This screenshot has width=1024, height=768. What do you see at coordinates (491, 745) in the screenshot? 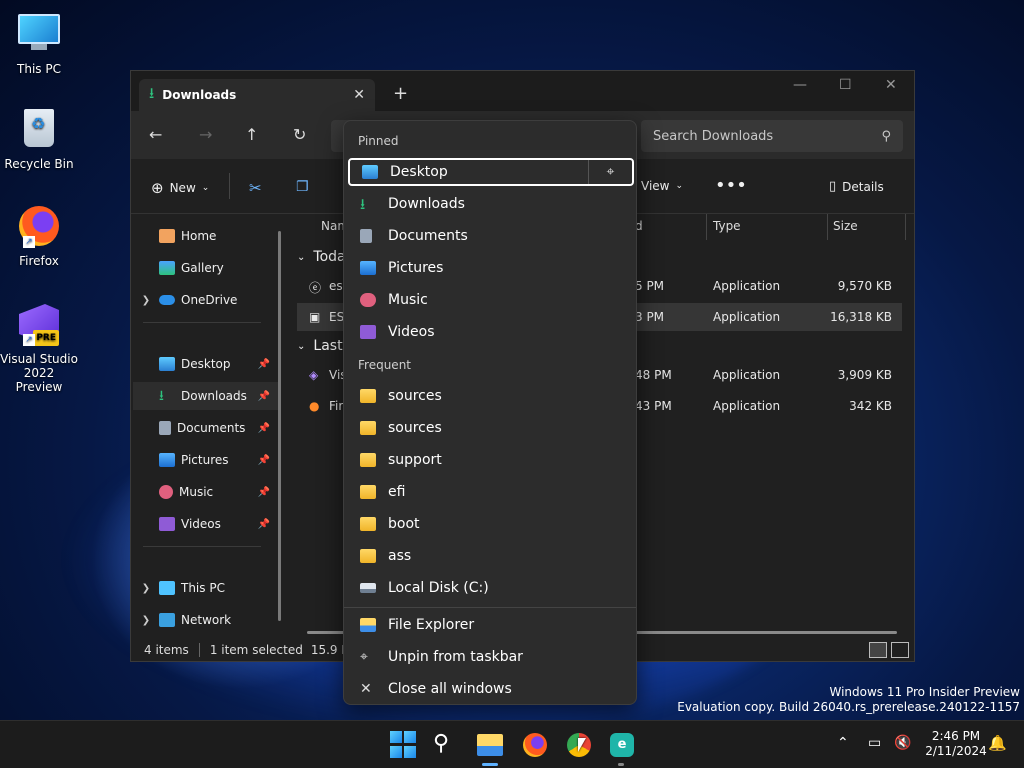
I see `taskbar-file-explorer` at bounding box center [491, 745].